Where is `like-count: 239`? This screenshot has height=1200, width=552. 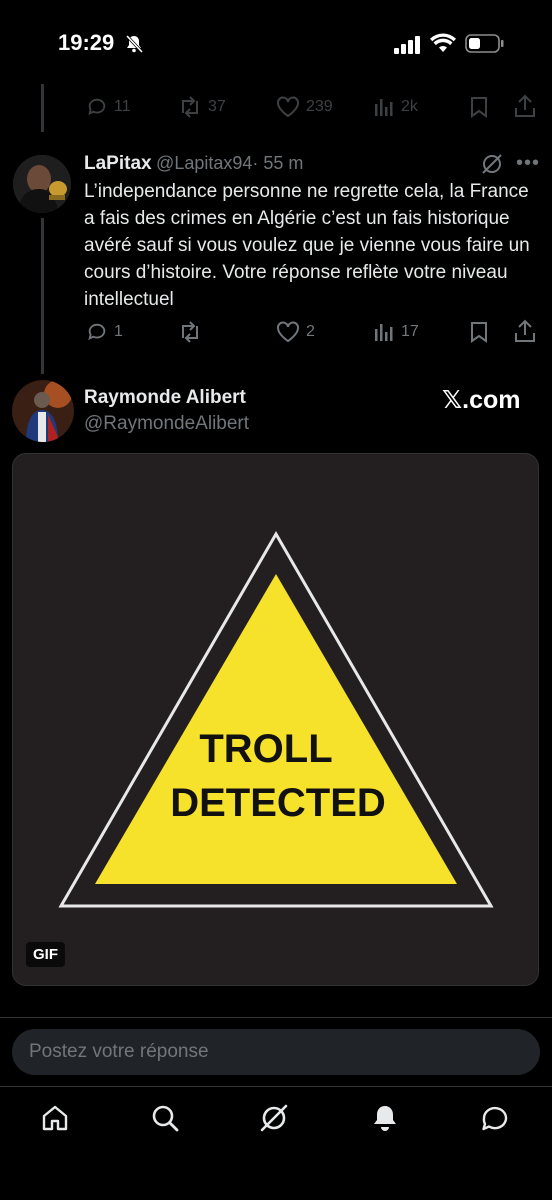
like-count: 239 is located at coordinates (319, 106).